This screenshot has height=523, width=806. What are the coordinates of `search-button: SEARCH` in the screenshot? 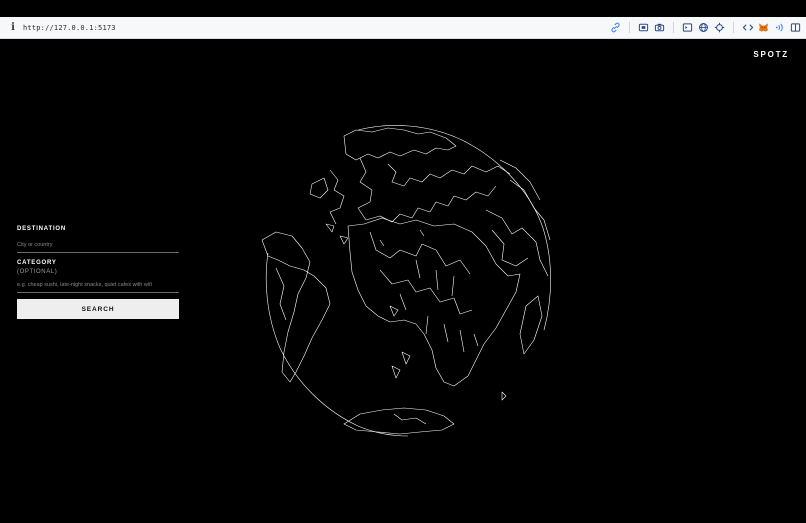 It's located at (98, 309).